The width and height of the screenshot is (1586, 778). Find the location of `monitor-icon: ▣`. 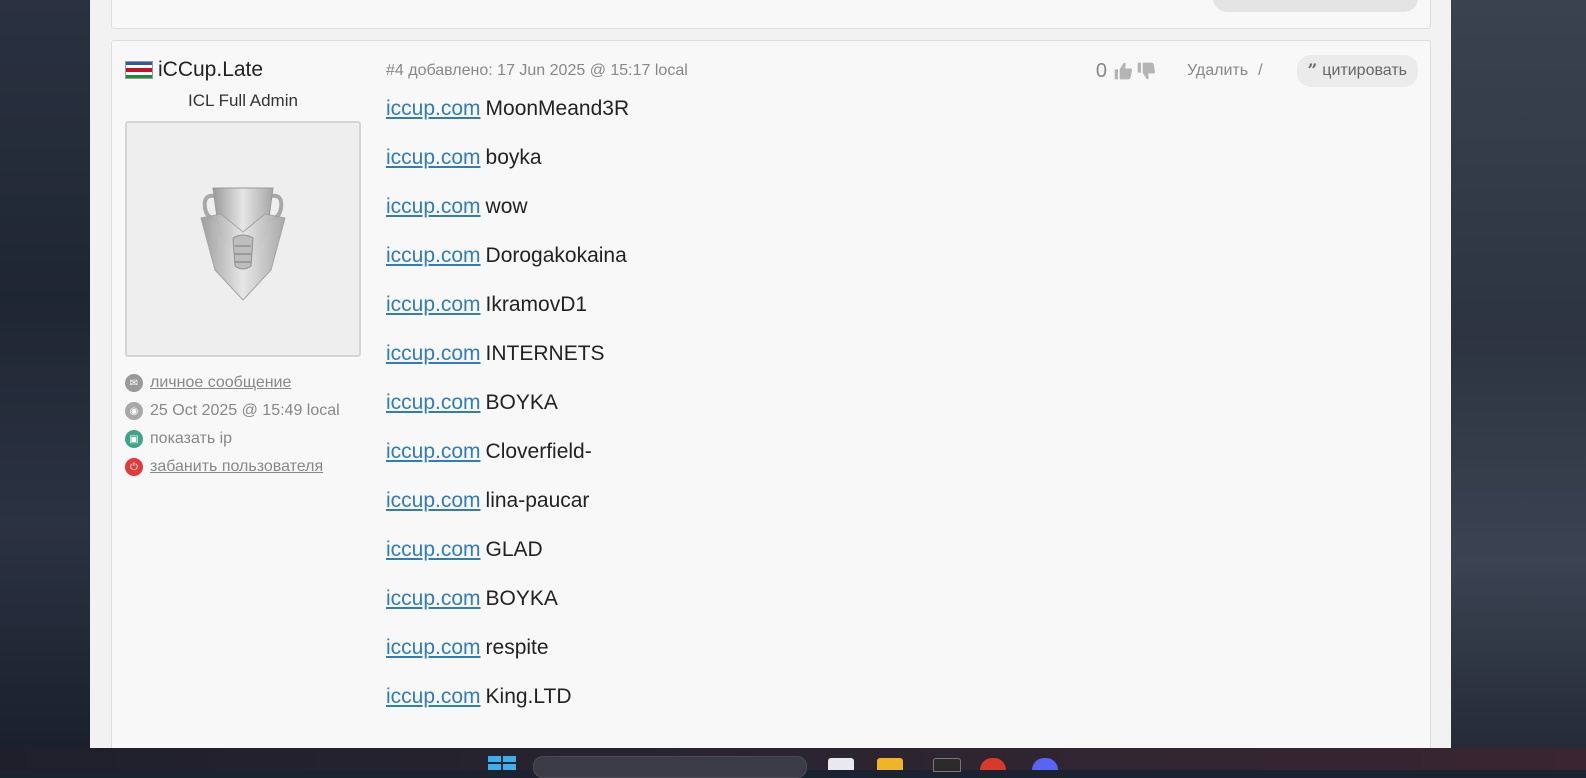

monitor-icon: ▣ is located at coordinates (134, 439).